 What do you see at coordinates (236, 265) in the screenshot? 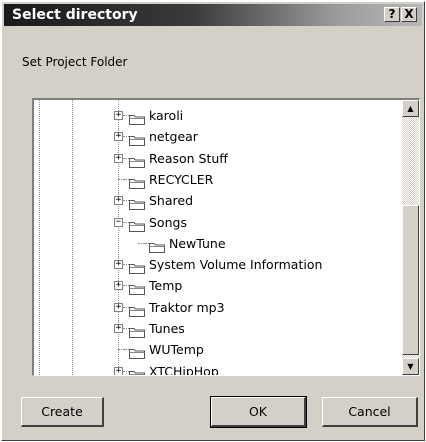
I see `tree-item-label: System Volume Information` at bounding box center [236, 265].